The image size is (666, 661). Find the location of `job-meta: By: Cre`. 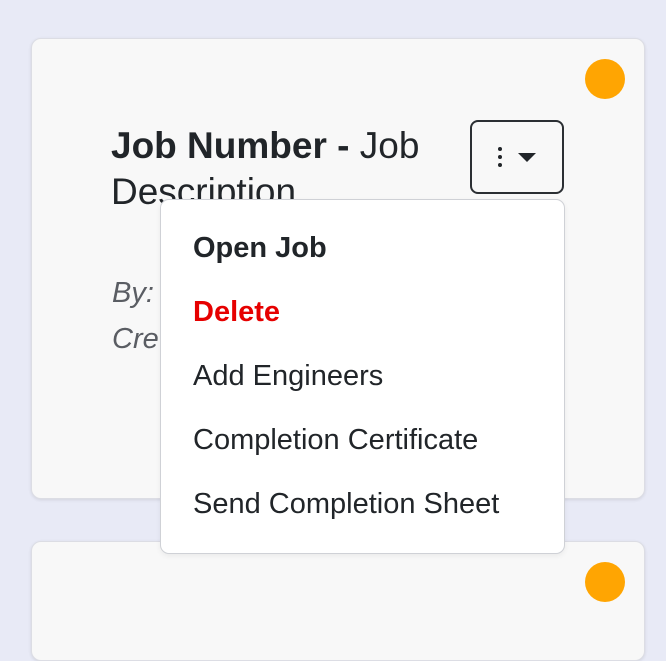

job-meta: By: Cre is located at coordinates (135, 316).